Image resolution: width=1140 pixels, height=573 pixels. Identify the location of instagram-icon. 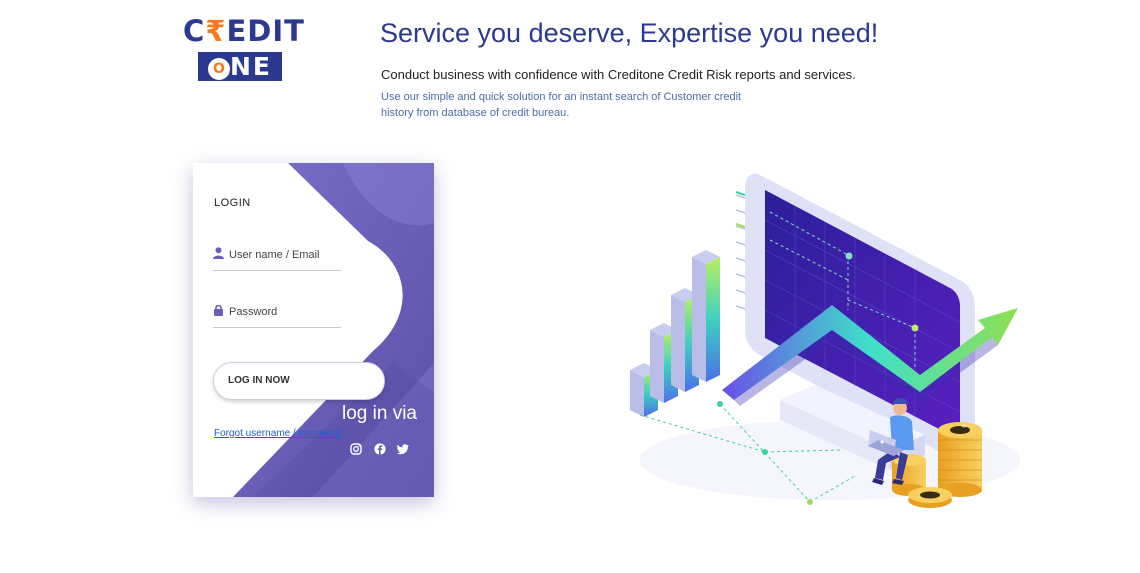
(356, 449).